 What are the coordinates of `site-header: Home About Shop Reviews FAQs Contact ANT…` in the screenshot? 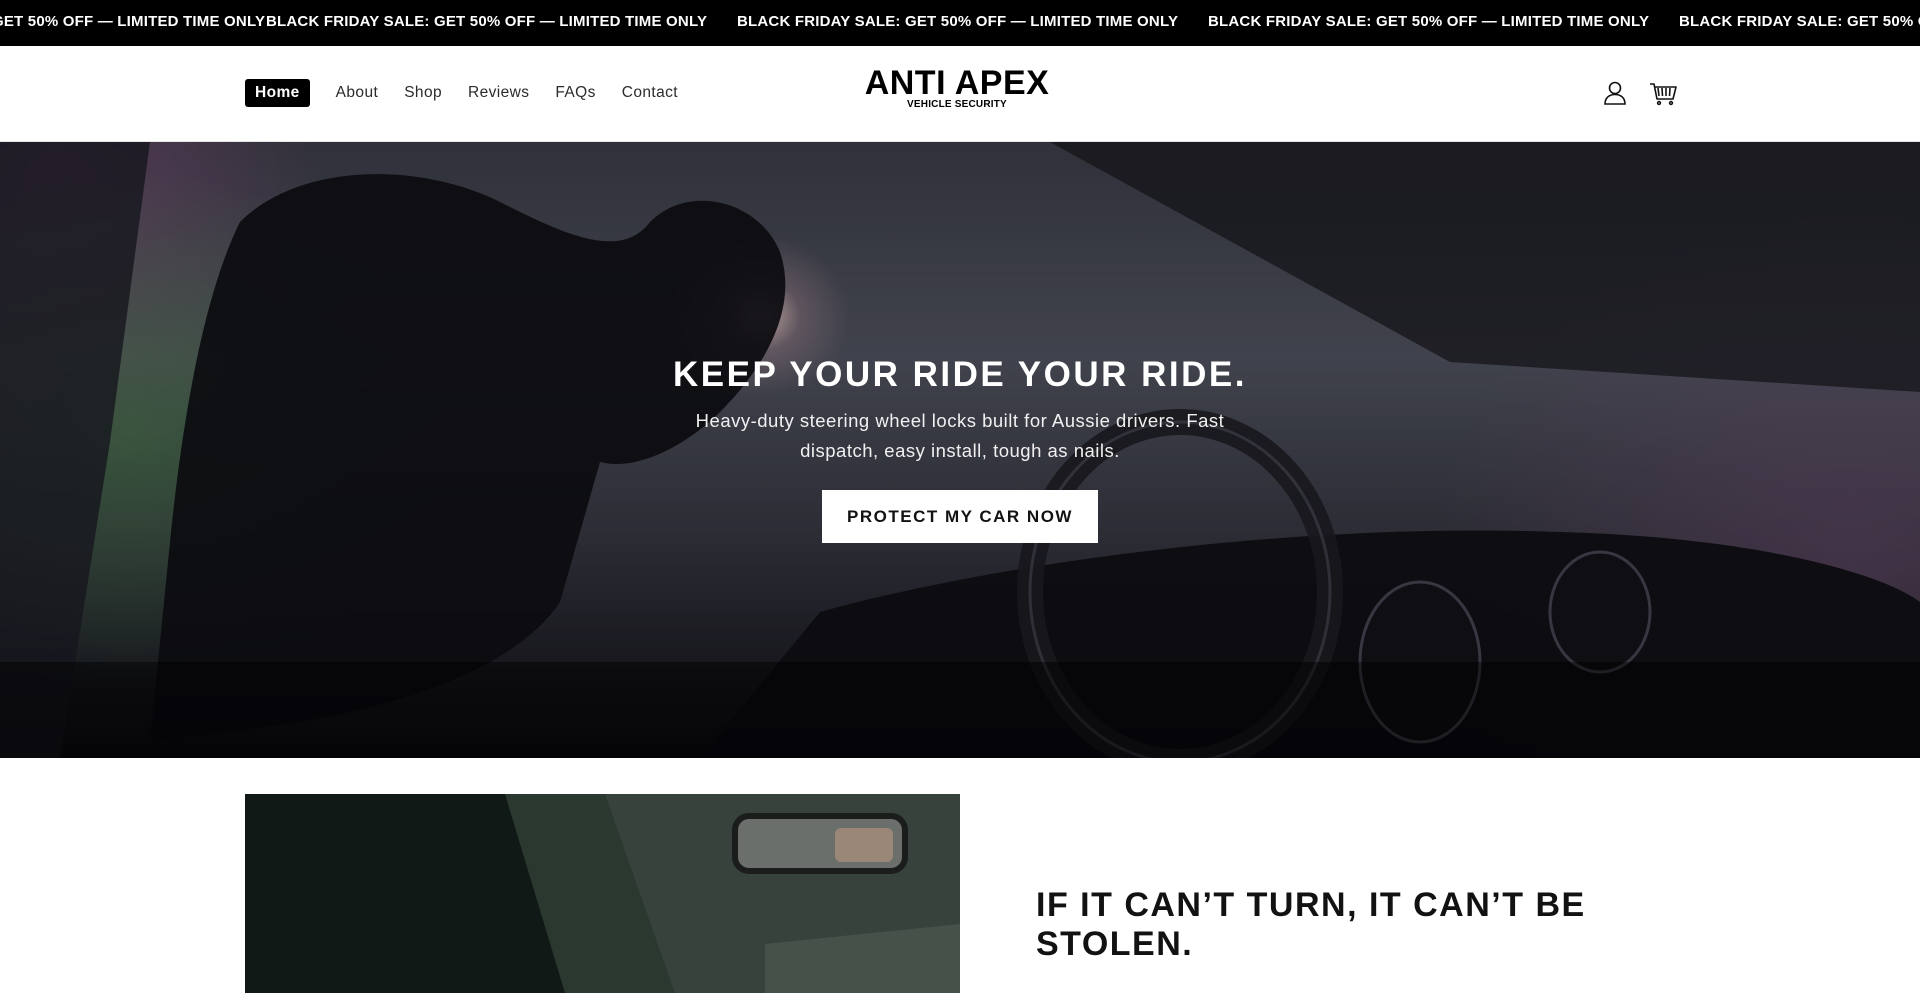 It's located at (960, 94).